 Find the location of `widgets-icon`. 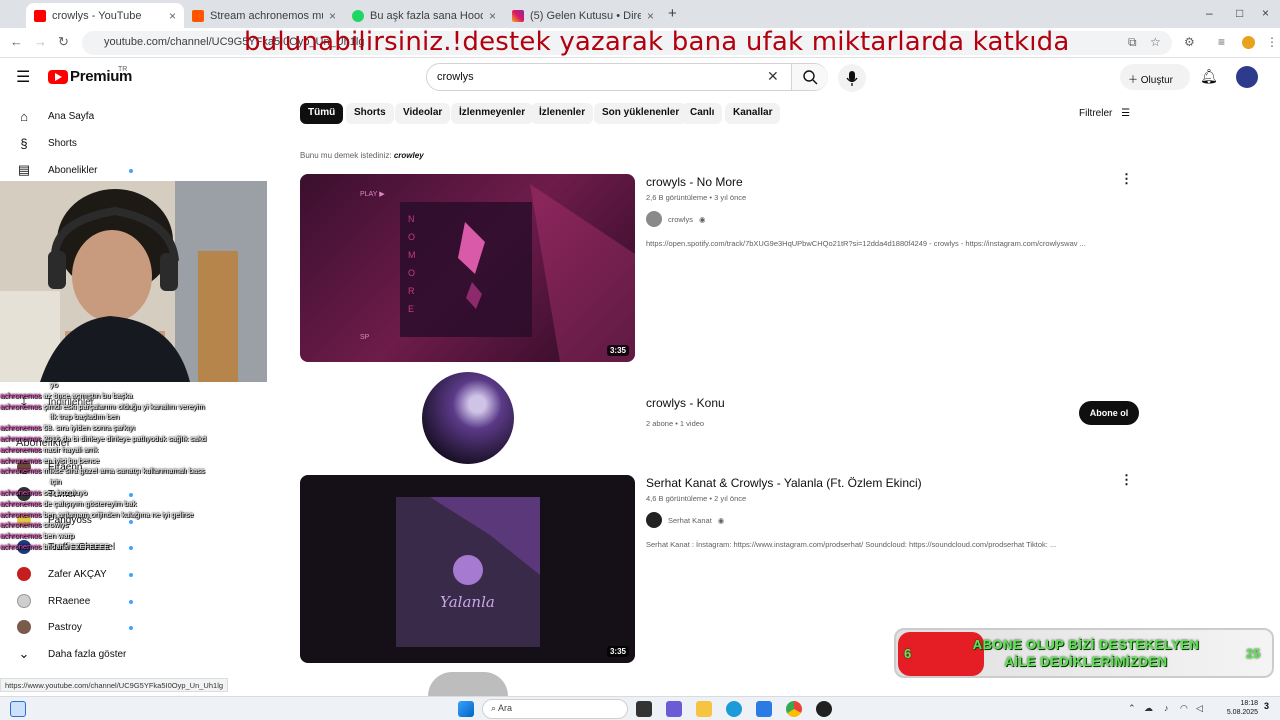

widgets-icon is located at coordinates (18, 709).